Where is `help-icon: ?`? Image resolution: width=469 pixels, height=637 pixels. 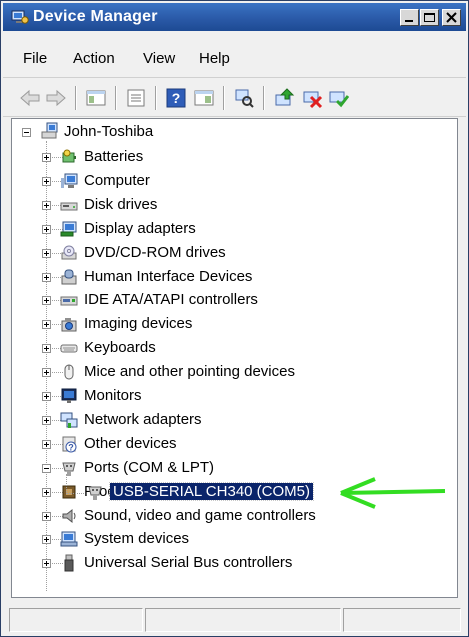 help-icon: ? is located at coordinates (176, 98).